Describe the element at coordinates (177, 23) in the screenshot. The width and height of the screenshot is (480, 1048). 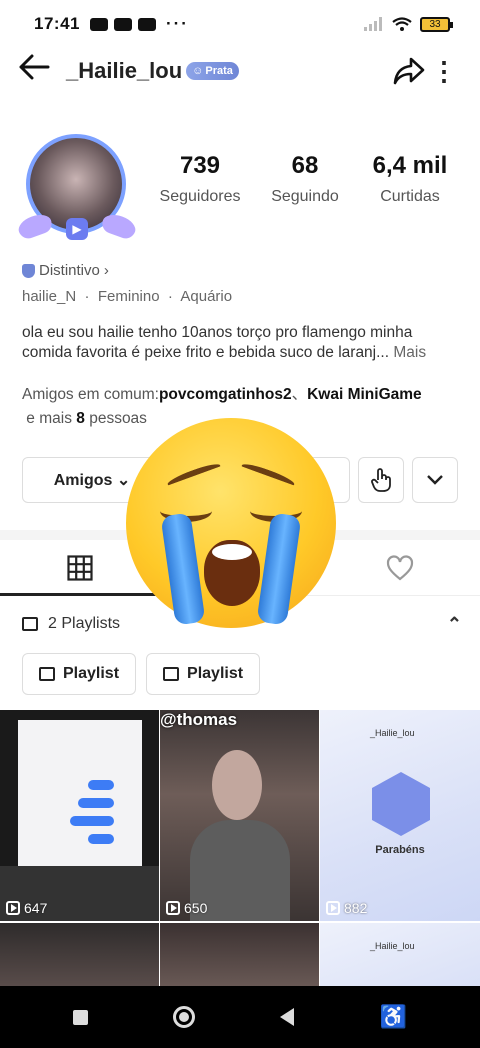
I see `more-notifications-icon: ···` at that location.